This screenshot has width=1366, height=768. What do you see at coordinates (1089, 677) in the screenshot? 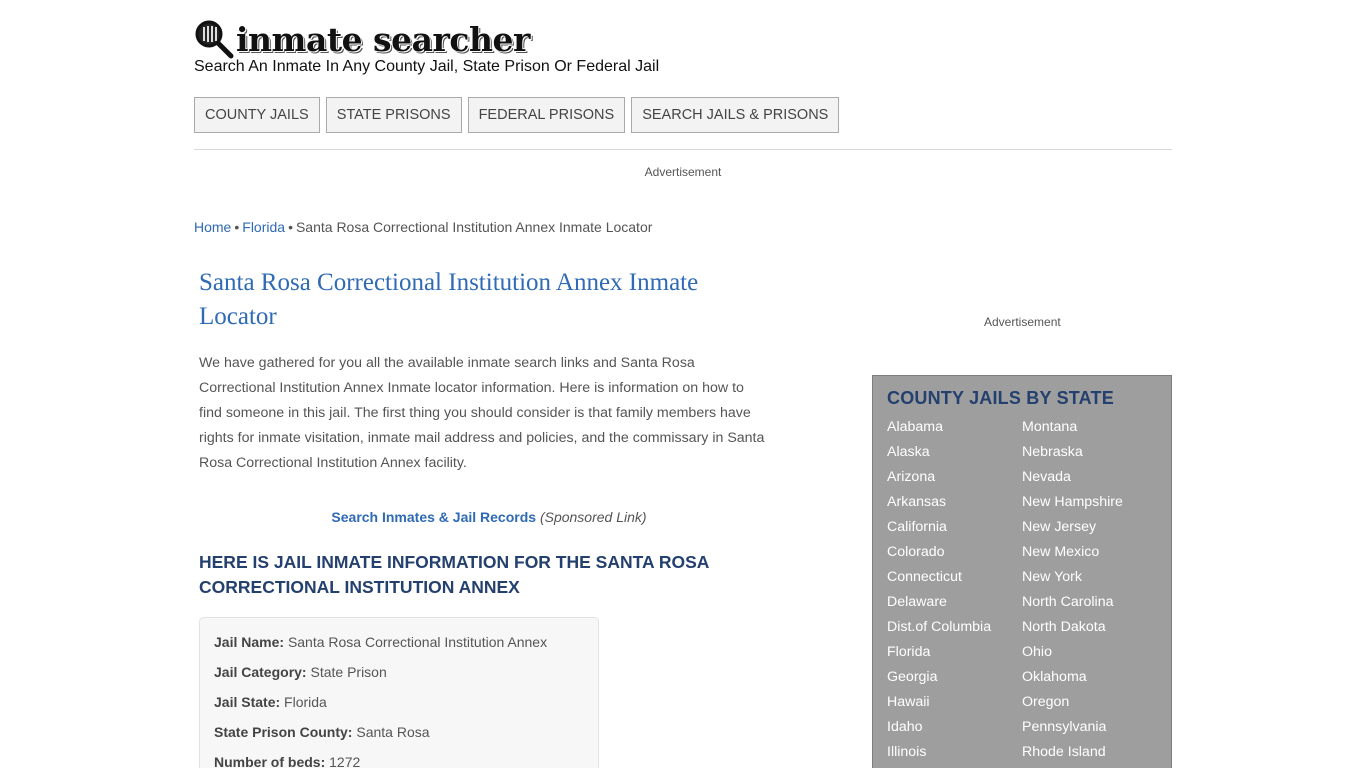
I see `state-link-oklahoma: Oklahoma` at bounding box center [1089, 677].